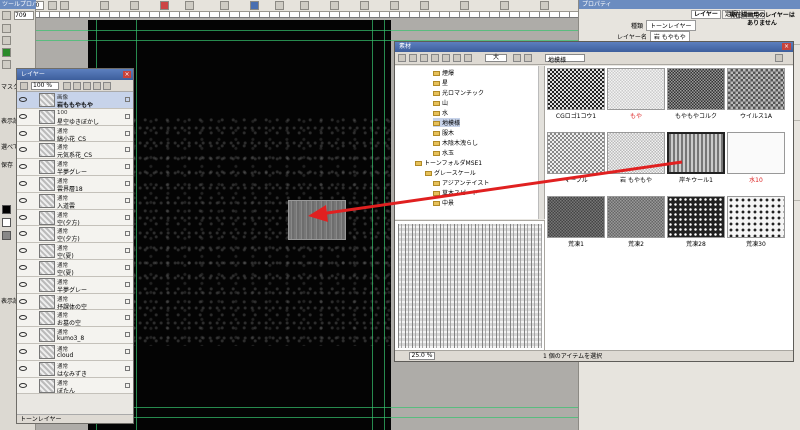 The width and height of the screenshot is (800, 430). What do you see at coordinates (75, 369) in the screenshot?
I see `layer-row: 通常 はなみずき` at bounding box center [75, 369].